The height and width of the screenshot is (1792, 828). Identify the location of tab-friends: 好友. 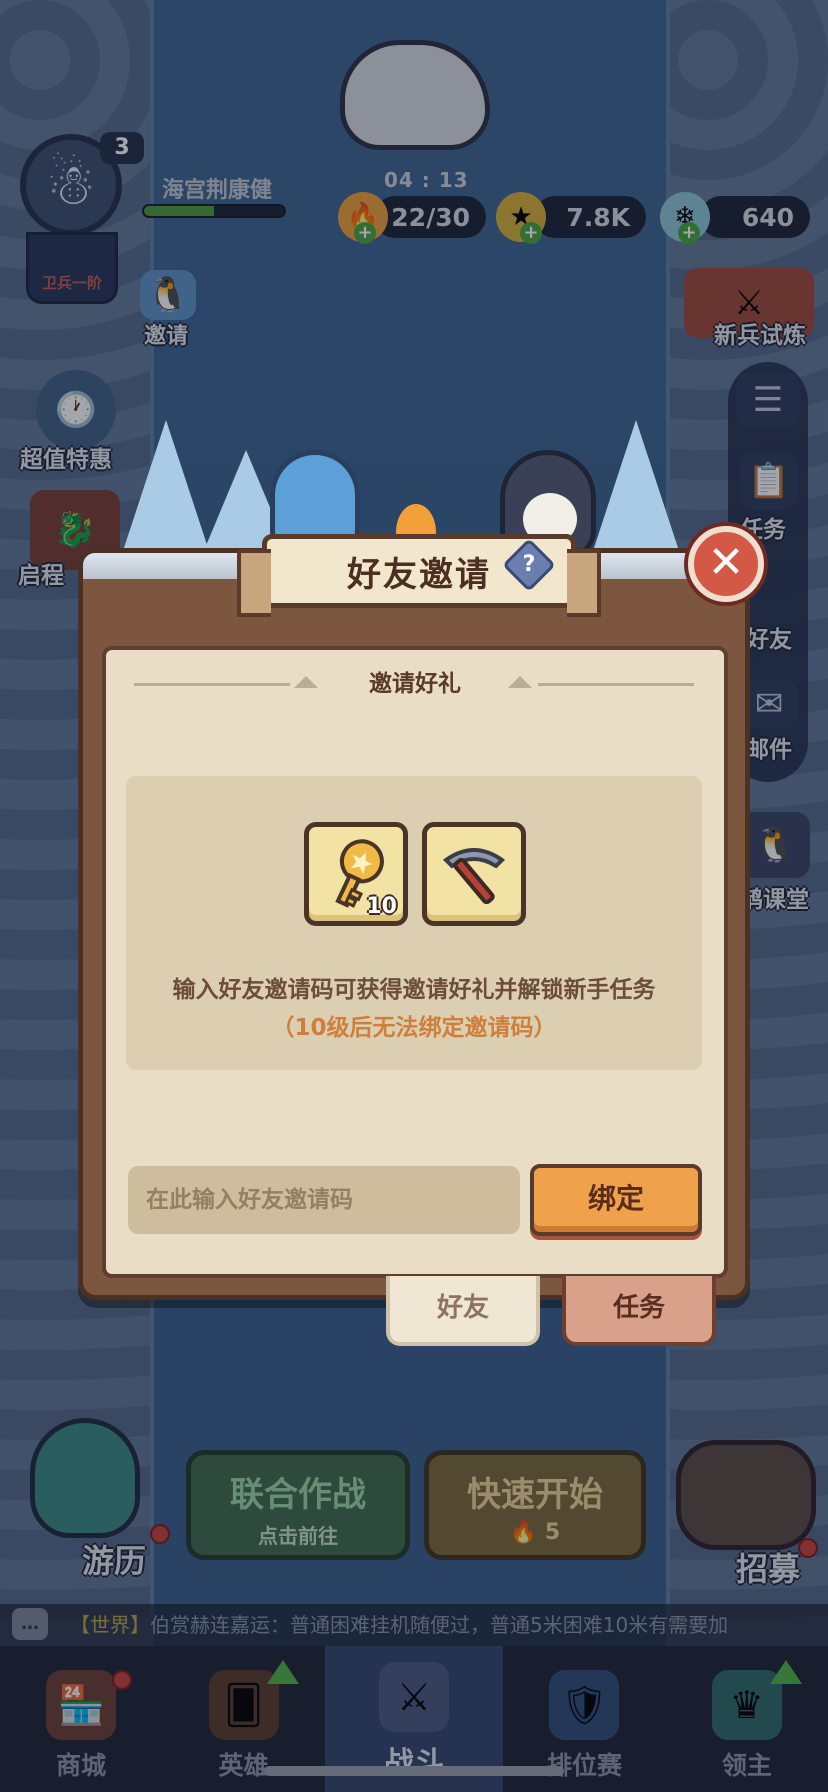
(463, 1311).